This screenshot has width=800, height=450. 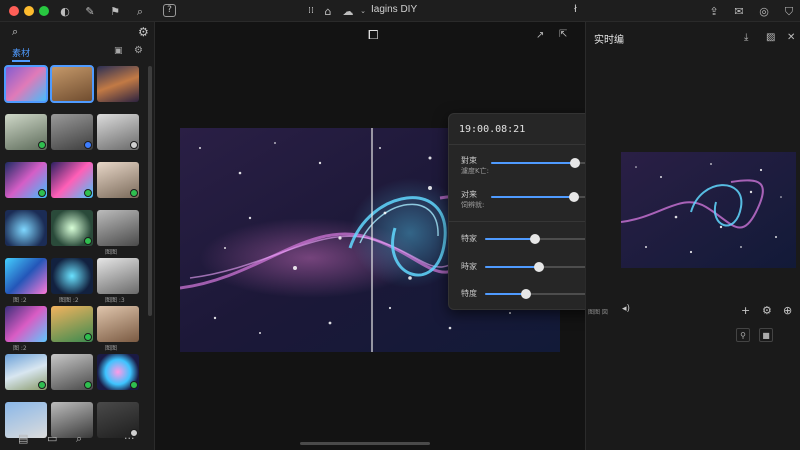 What do you see at coordinates (743, 335) in the screenshot?
I see `person-button: ⚲` at bounding box center [743, 335].